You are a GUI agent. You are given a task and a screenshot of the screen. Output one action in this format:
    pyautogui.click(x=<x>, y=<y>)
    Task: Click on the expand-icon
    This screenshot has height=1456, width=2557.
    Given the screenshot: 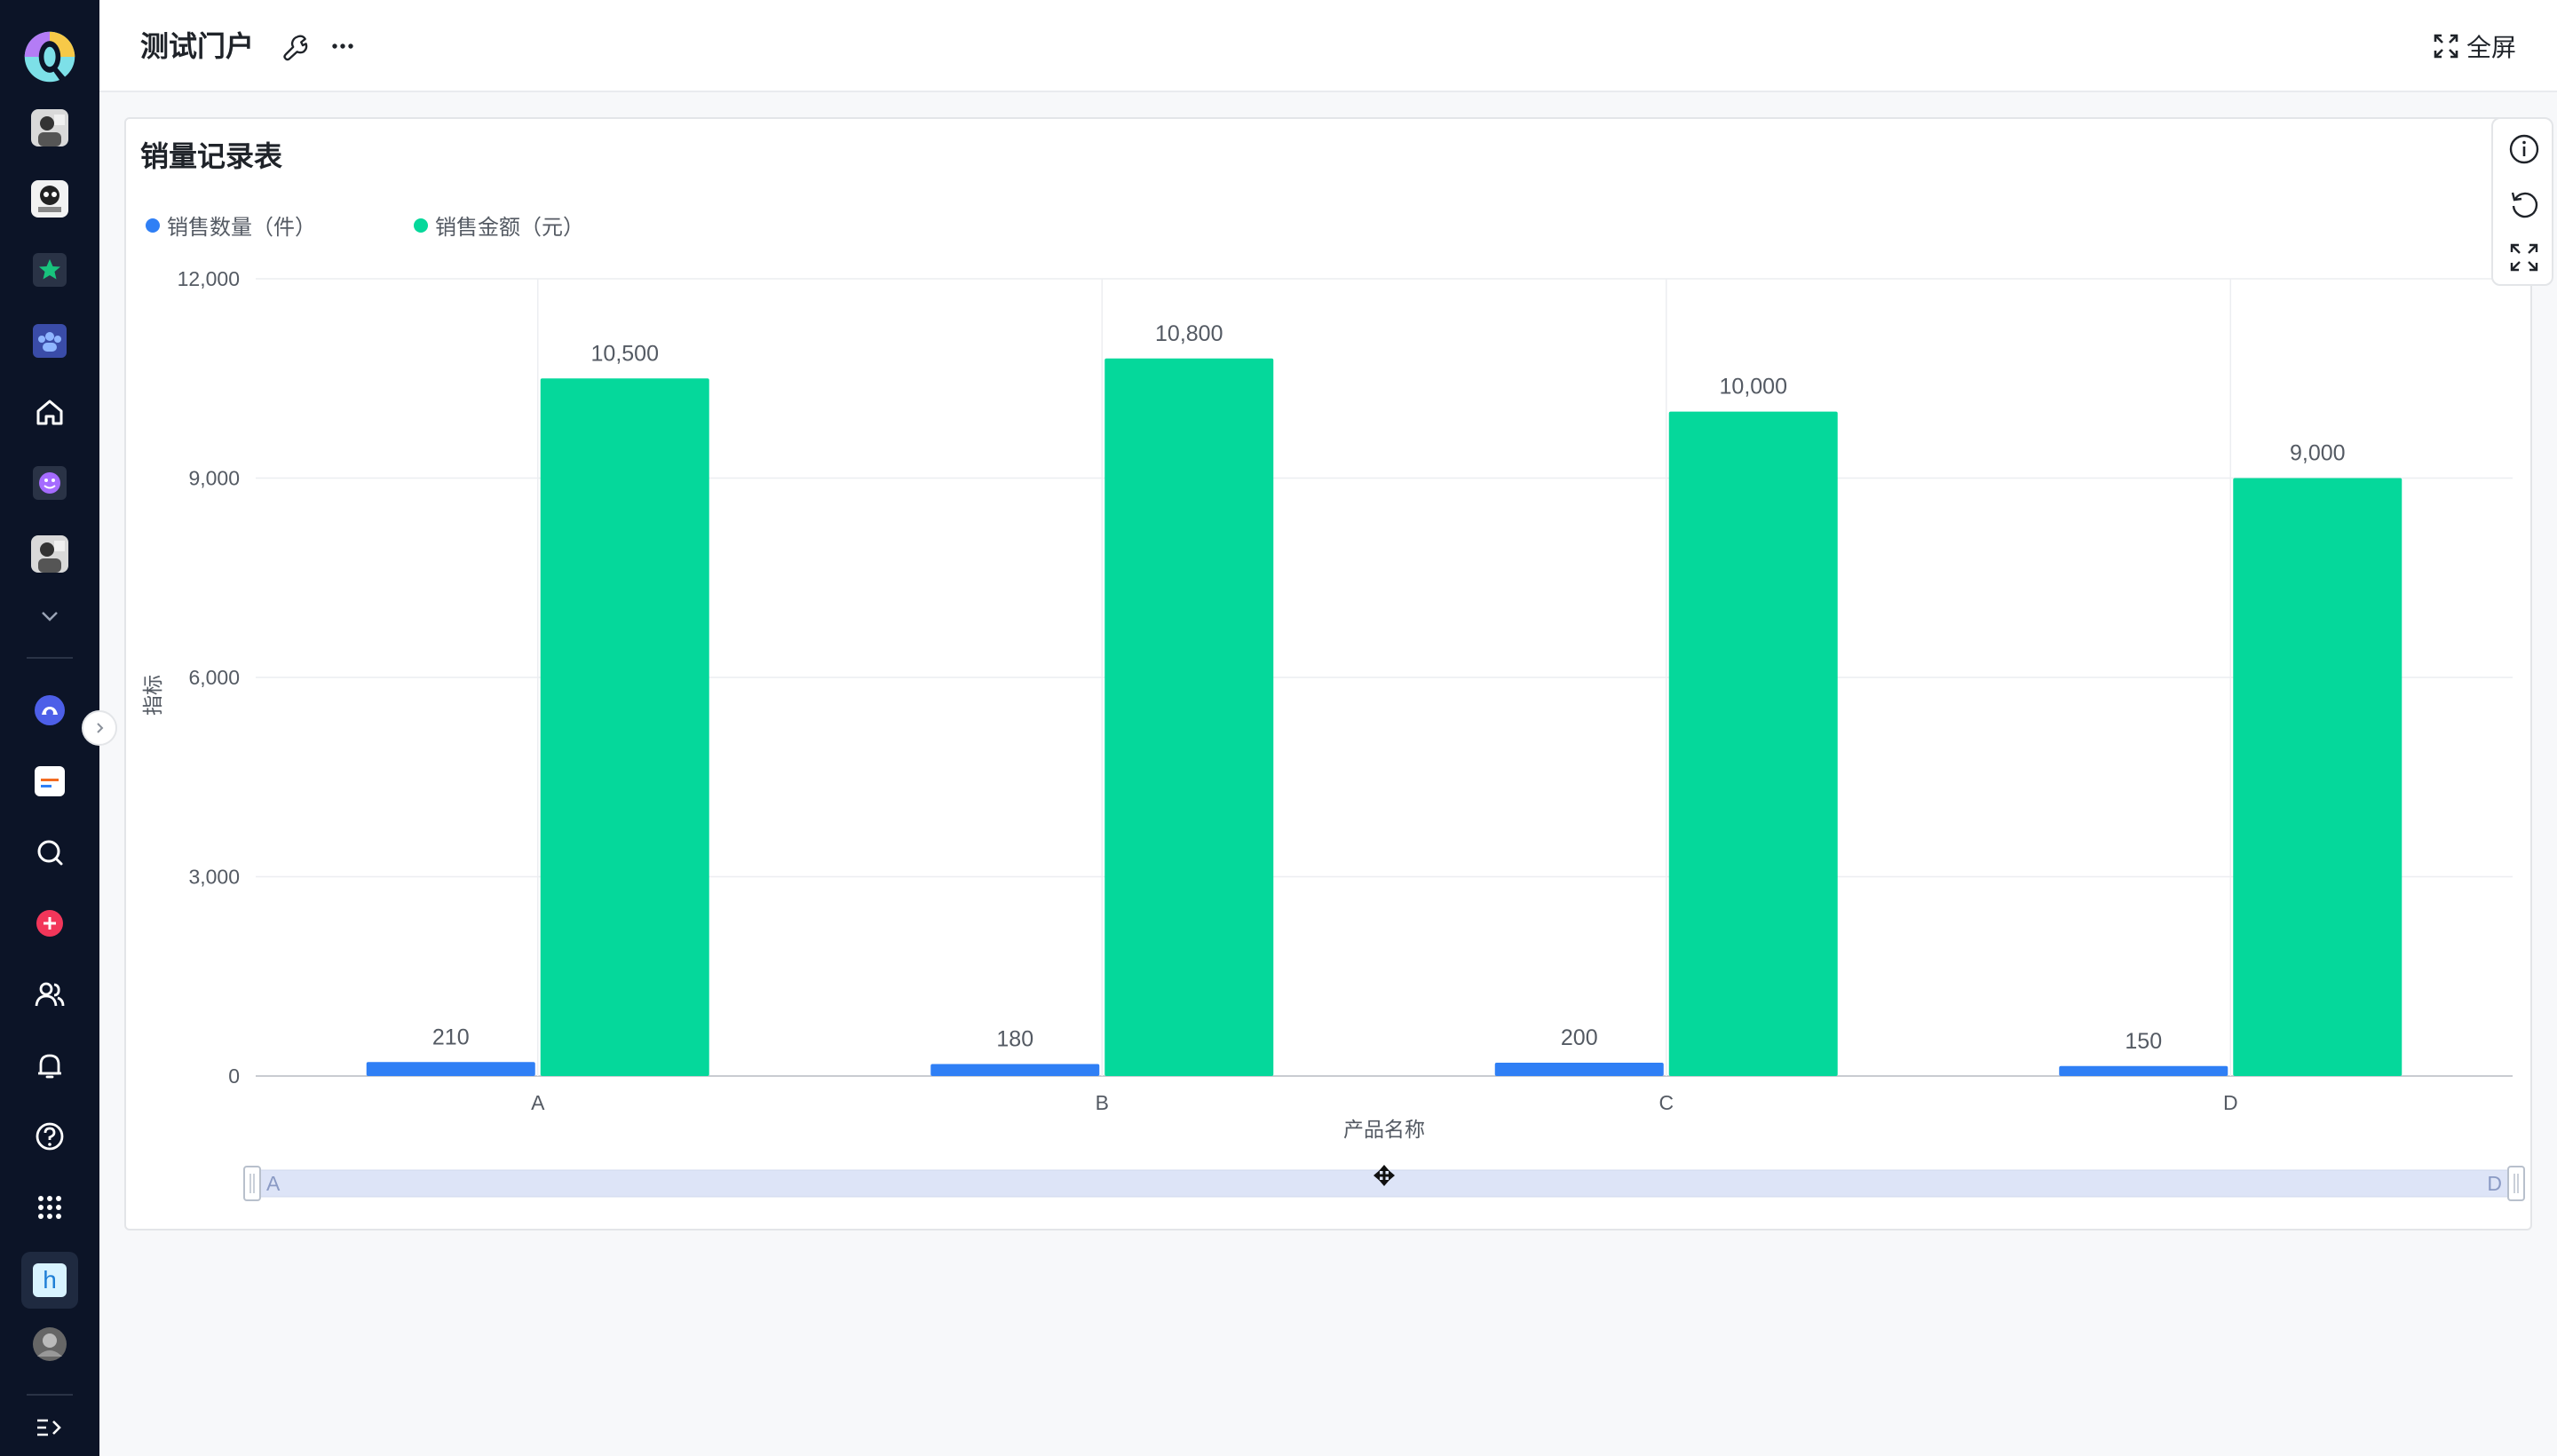 What is the action you would take?
    pyautogui.click(x=2524, y=257)
    